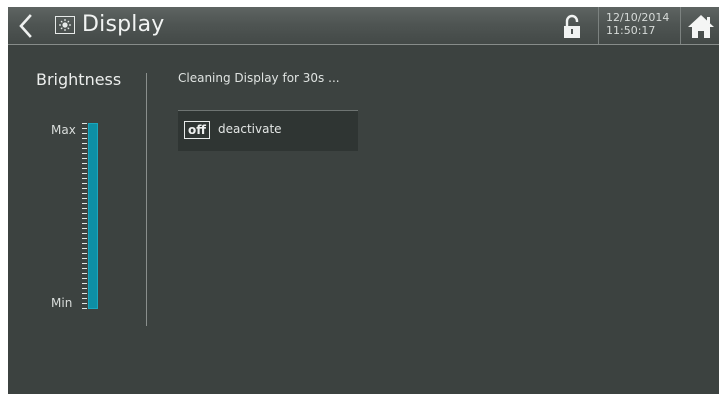 This screenshot has width=719, height=394. Describe the element at coordinates (638, 17) in the screenshot. I see `date-text: 12/10/2014` at that location.